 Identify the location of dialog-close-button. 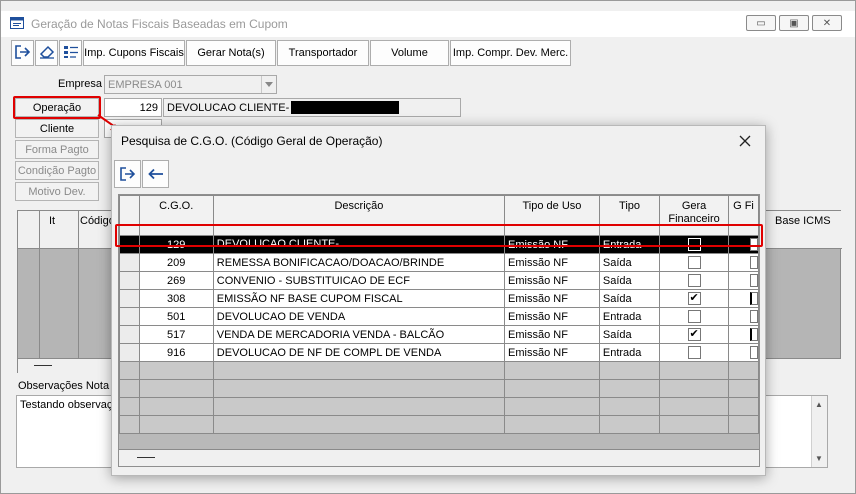
(745, 141).